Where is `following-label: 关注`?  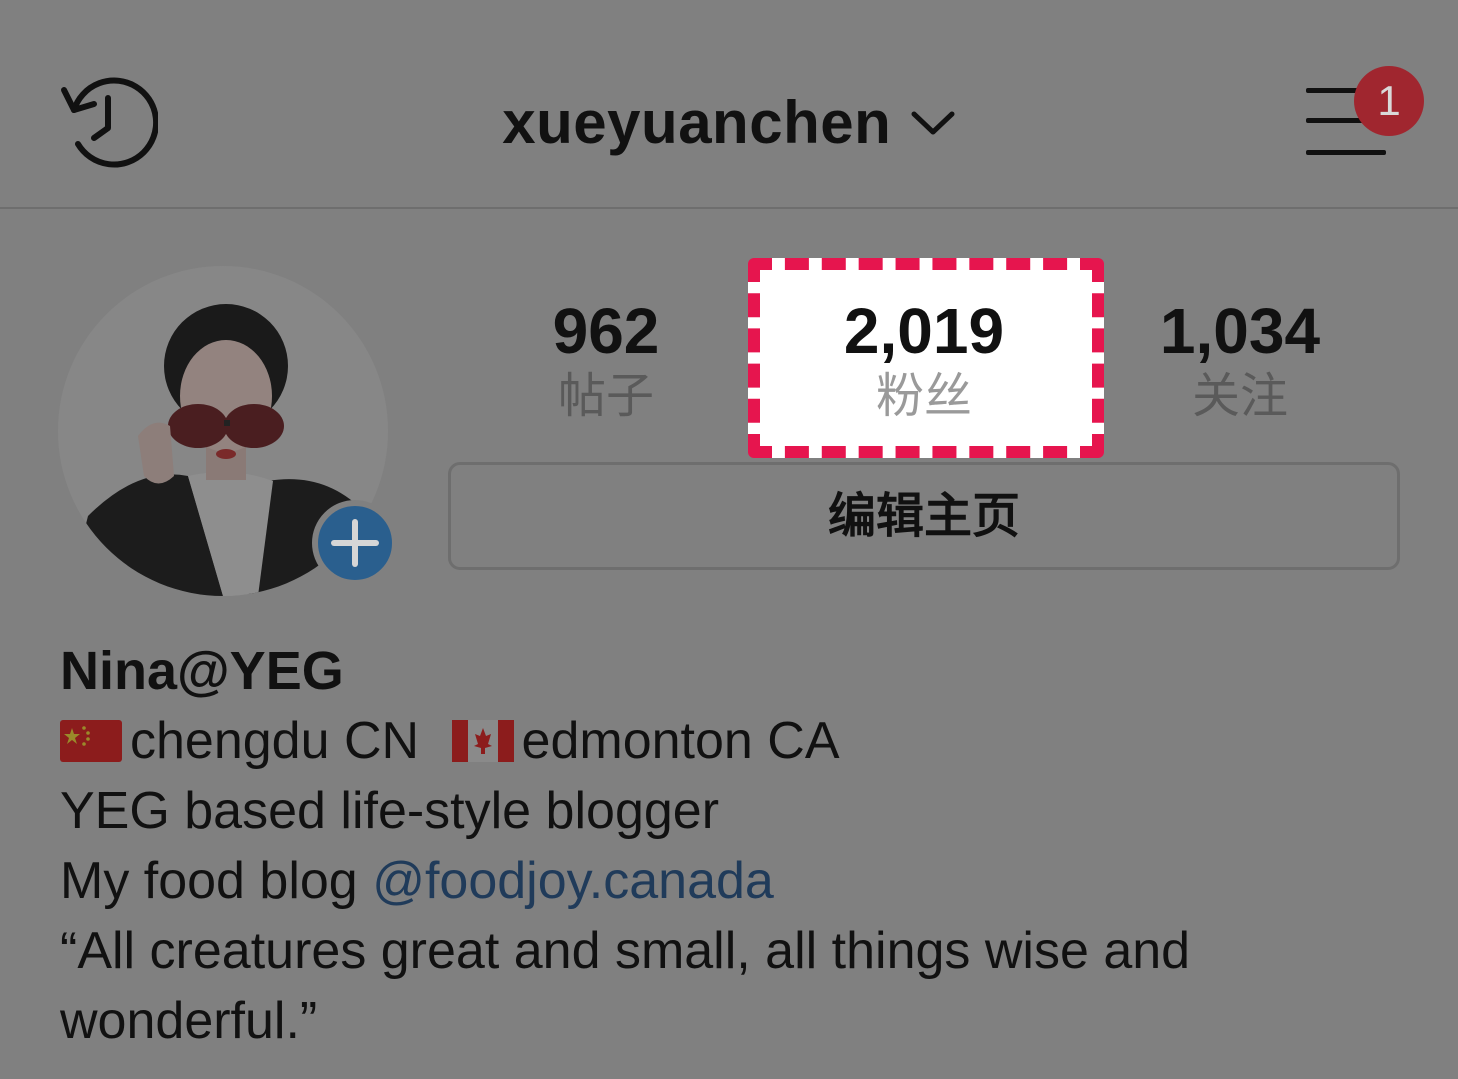 following-label: 关注 is located at coordinates (1239, 396).